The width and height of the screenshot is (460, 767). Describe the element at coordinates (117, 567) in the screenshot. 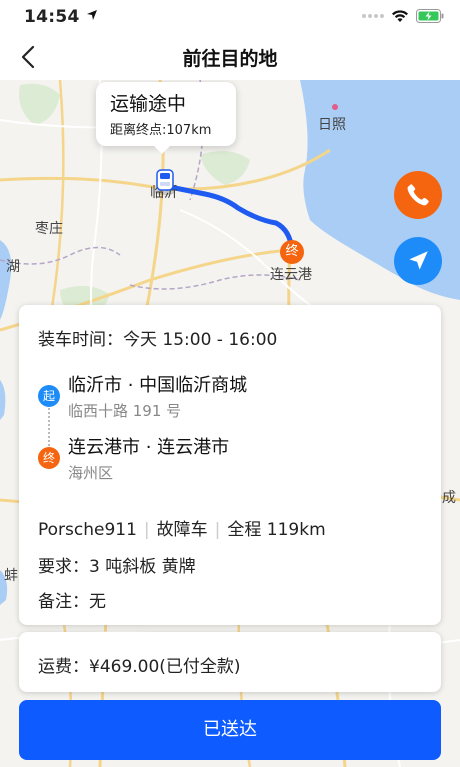

I see `requirement: 要求：3 吨斜板 黄牌` at that location.